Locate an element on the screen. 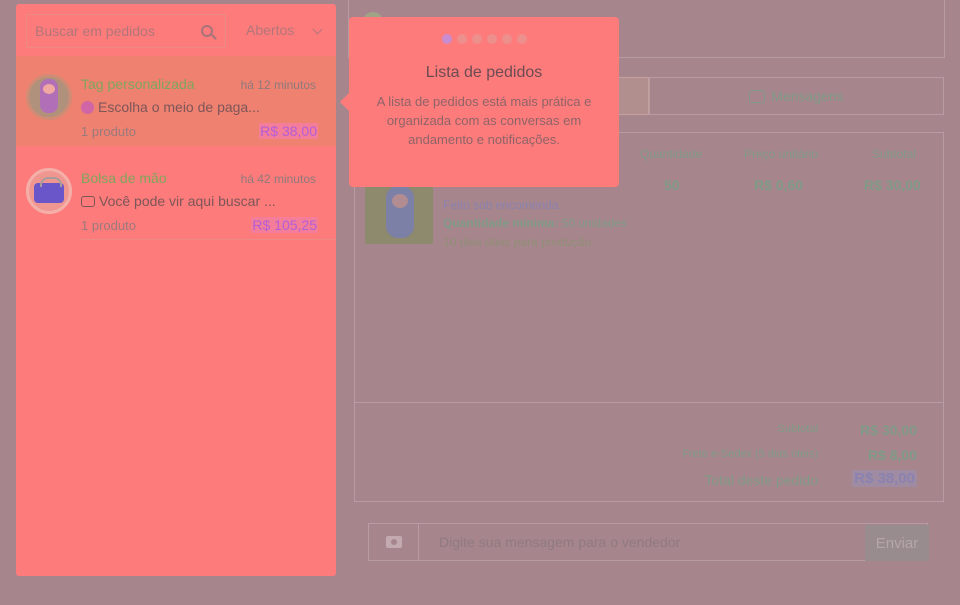  production-time: 10 dias úteis para produção is located at coordinates (517, 242).